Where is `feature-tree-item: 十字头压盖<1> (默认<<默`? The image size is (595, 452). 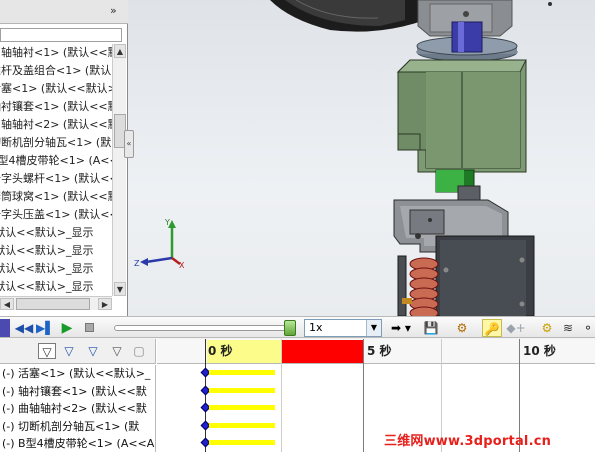
feature-tree-item: 十字头压盖<1> (默认<<默 is located at coordinates (56, 215).